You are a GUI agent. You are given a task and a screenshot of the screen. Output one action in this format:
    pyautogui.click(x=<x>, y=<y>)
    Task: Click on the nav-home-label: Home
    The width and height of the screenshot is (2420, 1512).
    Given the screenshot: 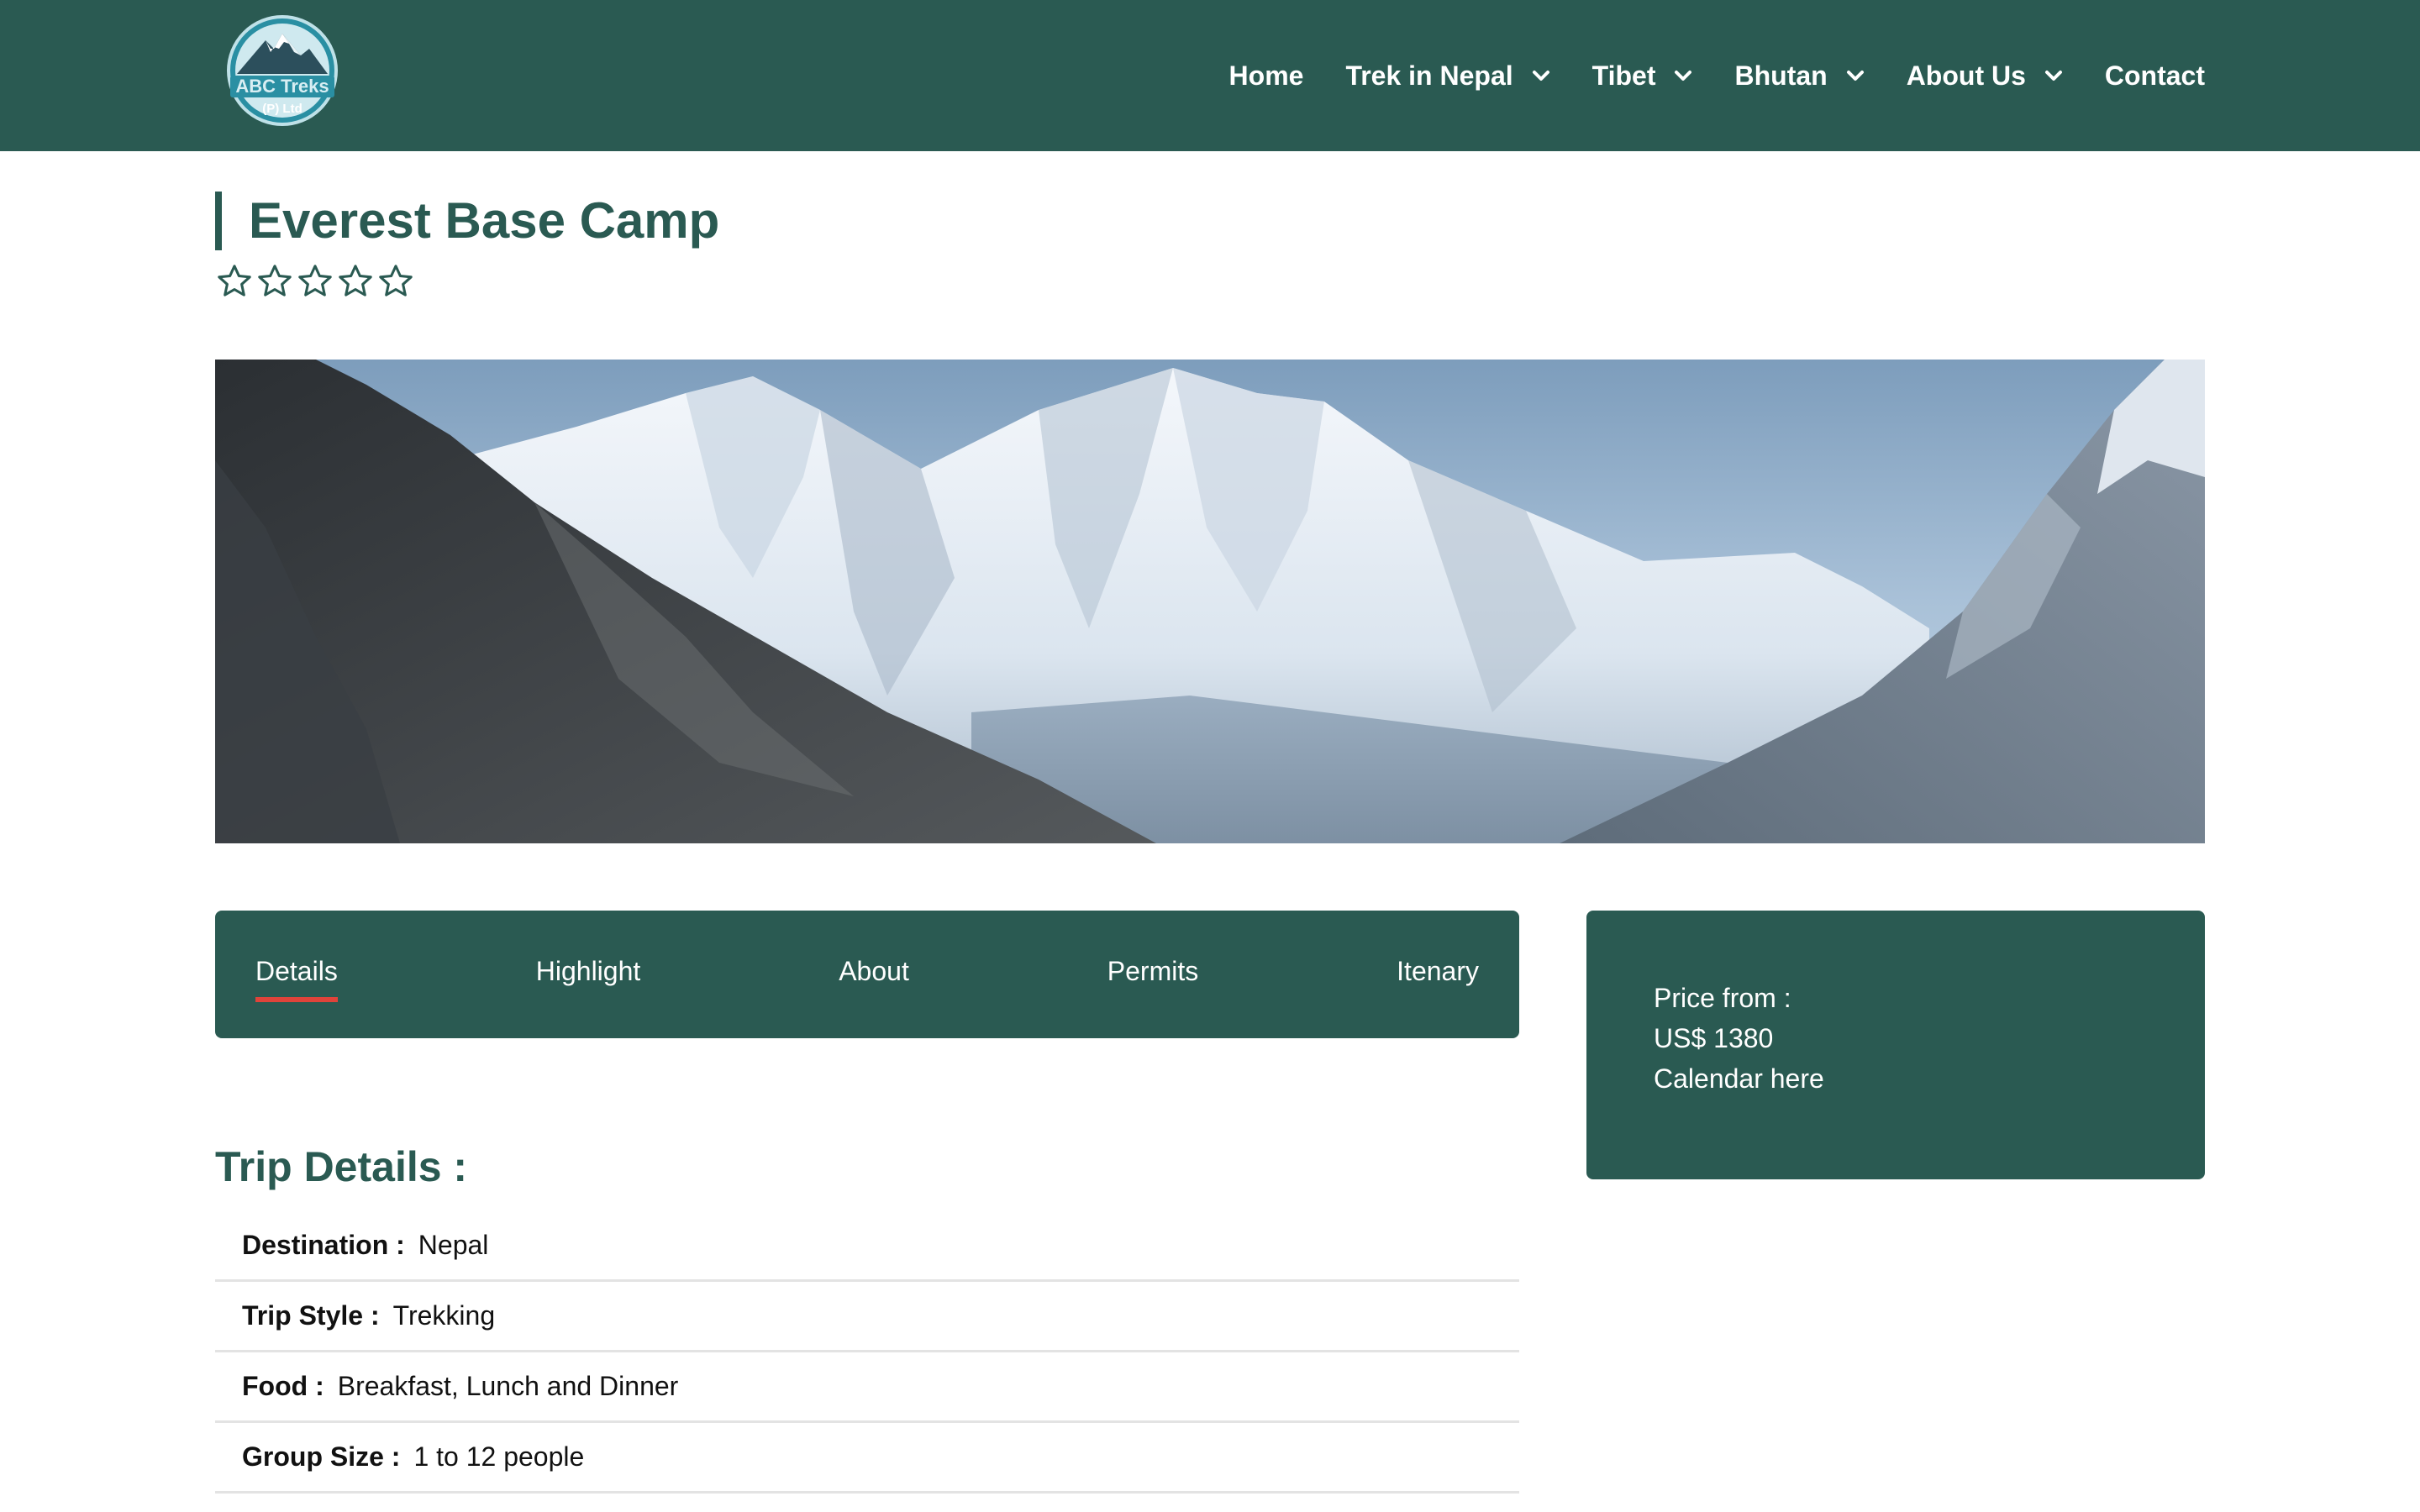 What is the action you would take?
    pyautogui.click(x=1266, y=75)
    